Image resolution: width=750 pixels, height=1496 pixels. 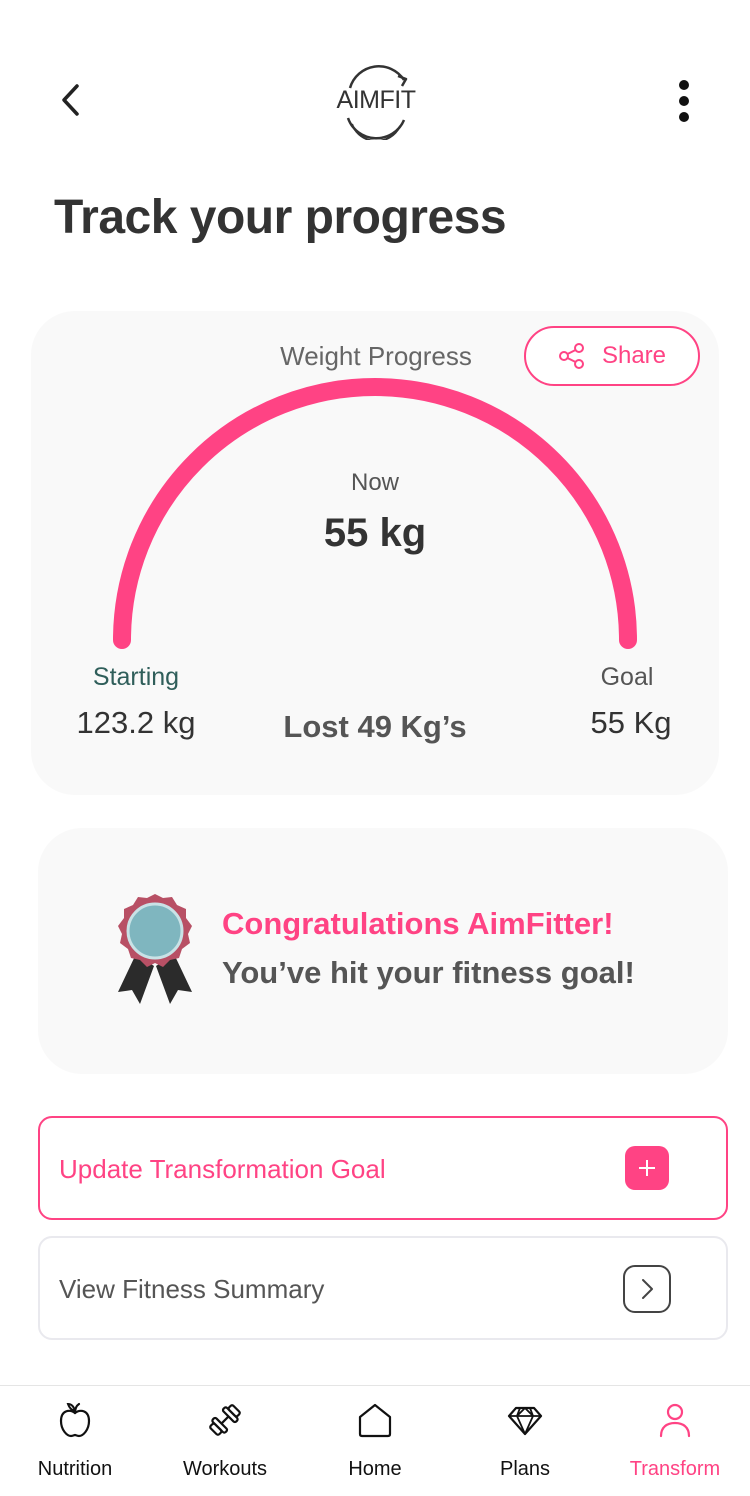 I want to click on nav-label-plans: Plans, so click(x=525, y=1469).